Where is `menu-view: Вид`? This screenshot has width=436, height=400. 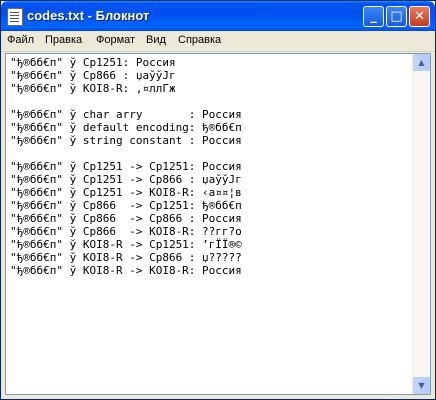
menu-view: Вид is located at coordinates (156, 40).